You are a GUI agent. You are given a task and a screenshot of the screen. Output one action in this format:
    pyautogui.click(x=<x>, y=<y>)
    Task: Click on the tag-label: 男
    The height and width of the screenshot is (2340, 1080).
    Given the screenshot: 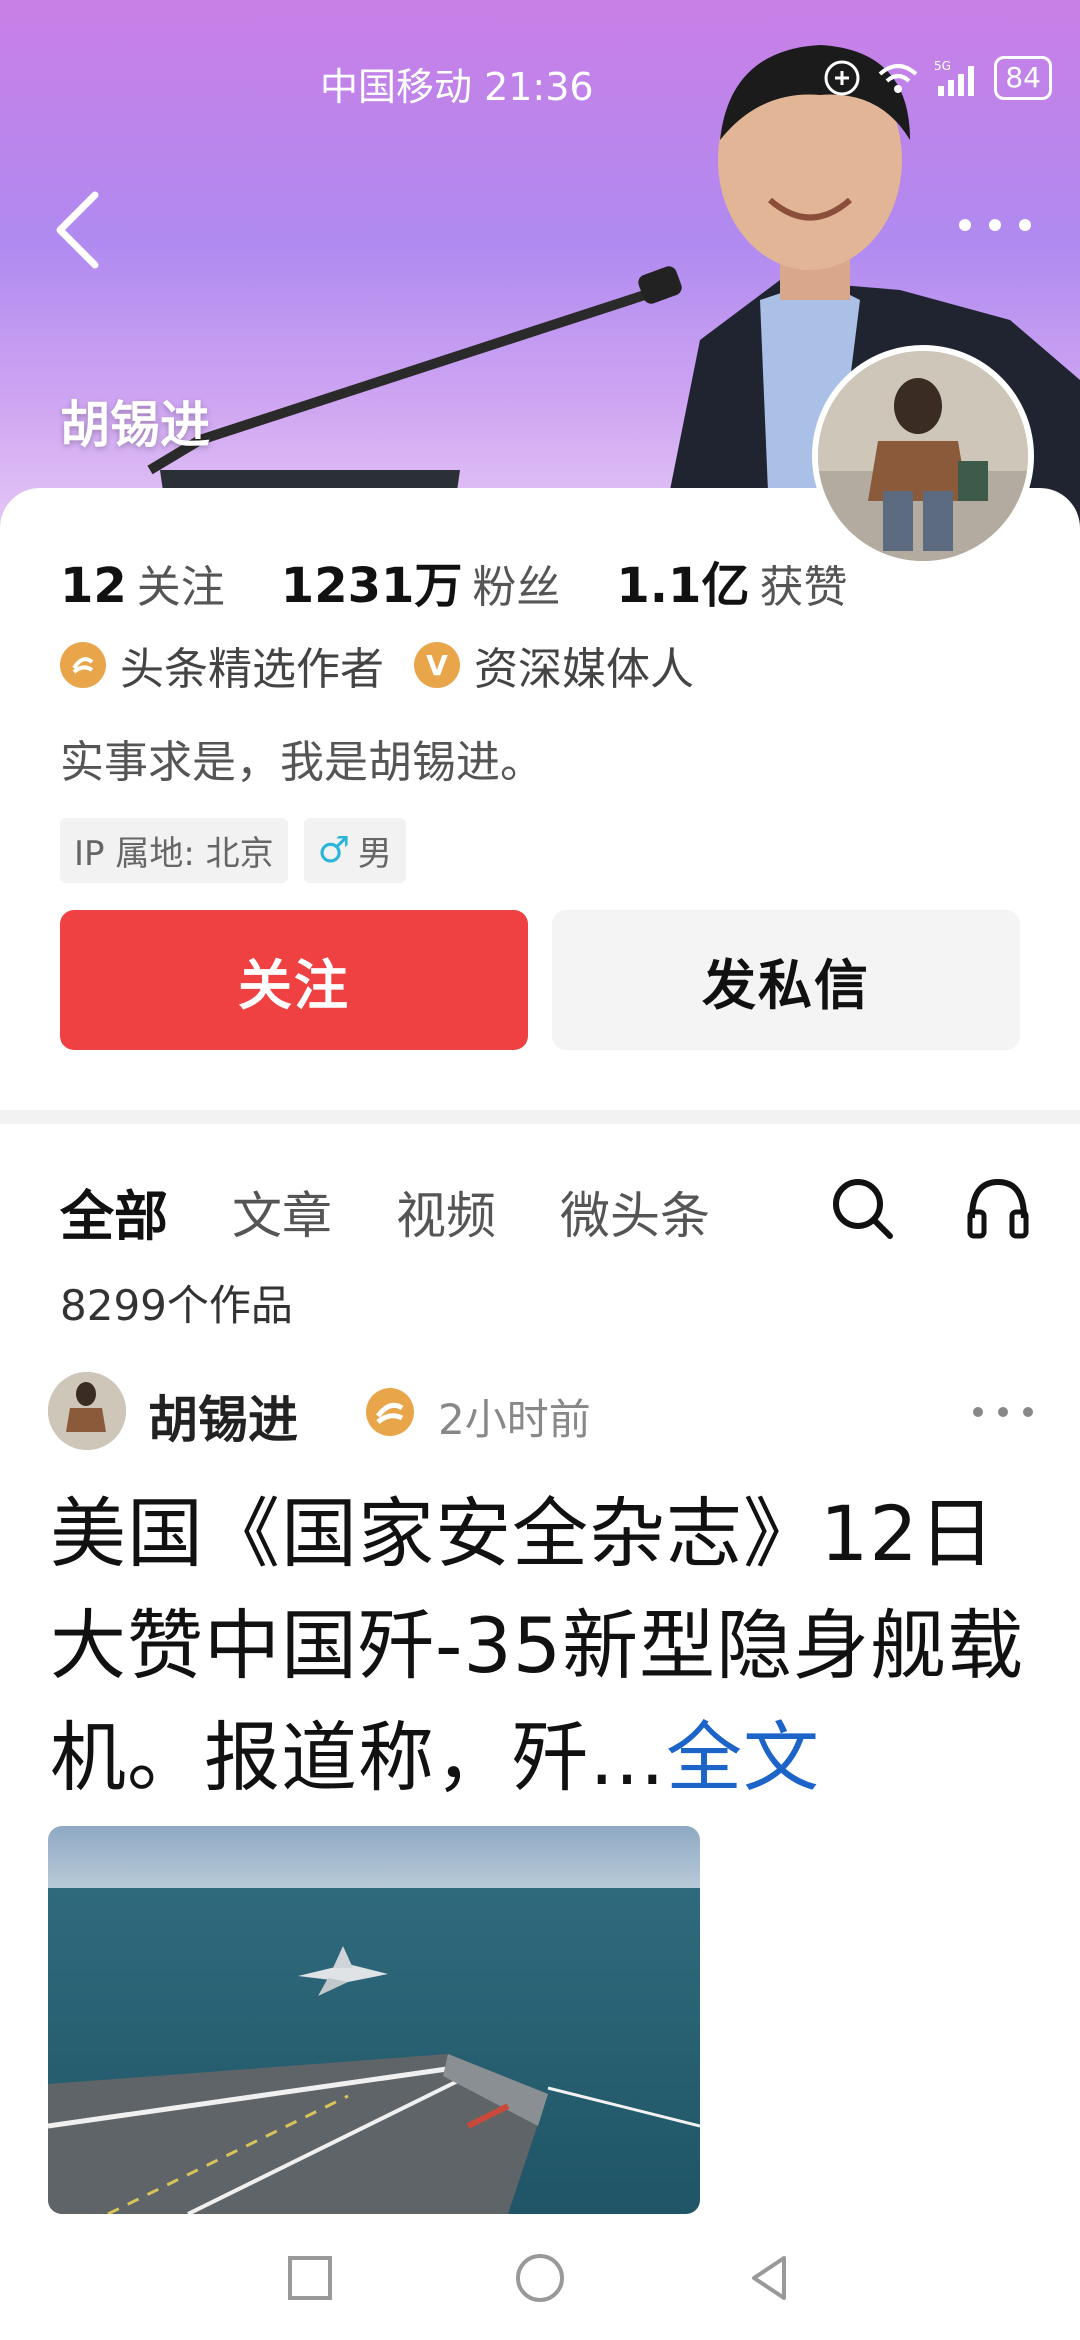 What is the action you would take?
    pyautogui.click(x=374, y=854)
    